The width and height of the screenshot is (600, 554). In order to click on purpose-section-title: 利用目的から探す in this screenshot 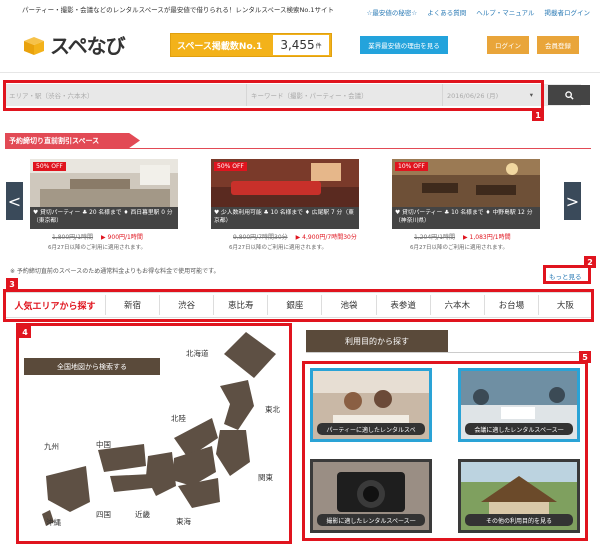, I will do `click(377, 341)`.